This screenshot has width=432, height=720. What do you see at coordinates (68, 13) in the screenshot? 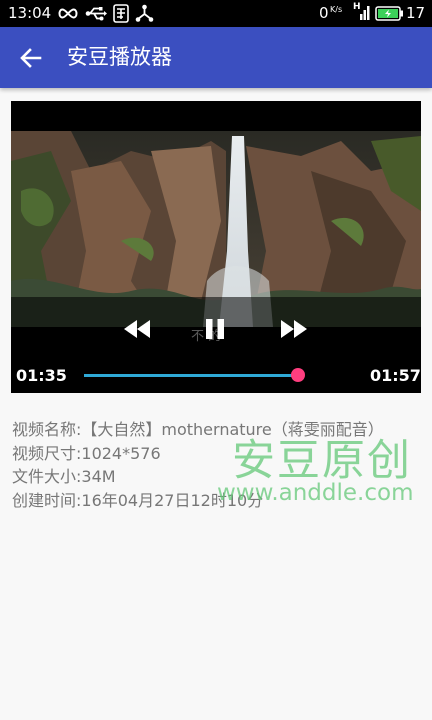
I see `infinity-icon` at bounding box center [68, 13].